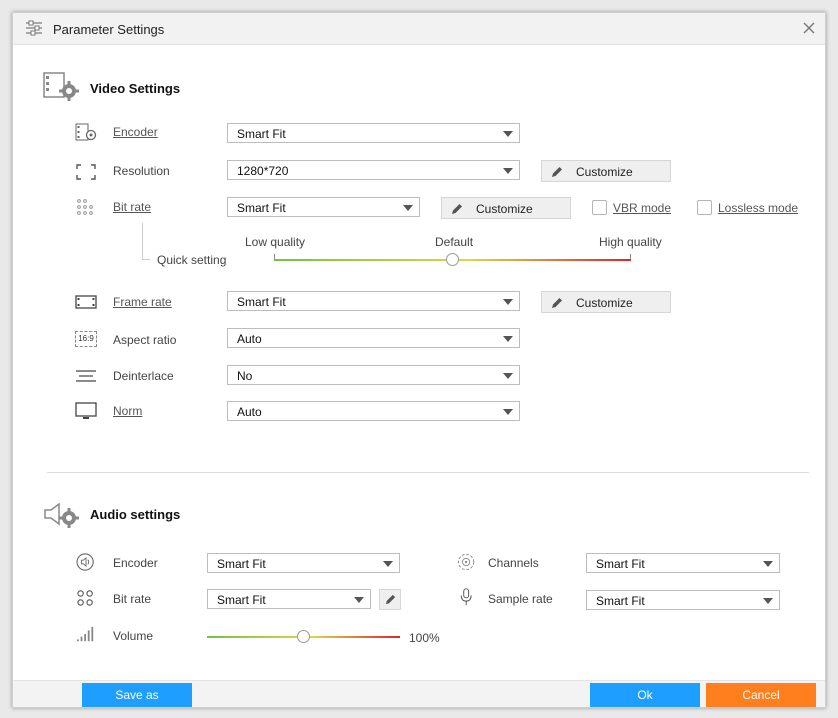  What do you see at coordinates (373, 375) in the screenshot?
I see `deinterlace-select: No` at bounding box center [373, 375].